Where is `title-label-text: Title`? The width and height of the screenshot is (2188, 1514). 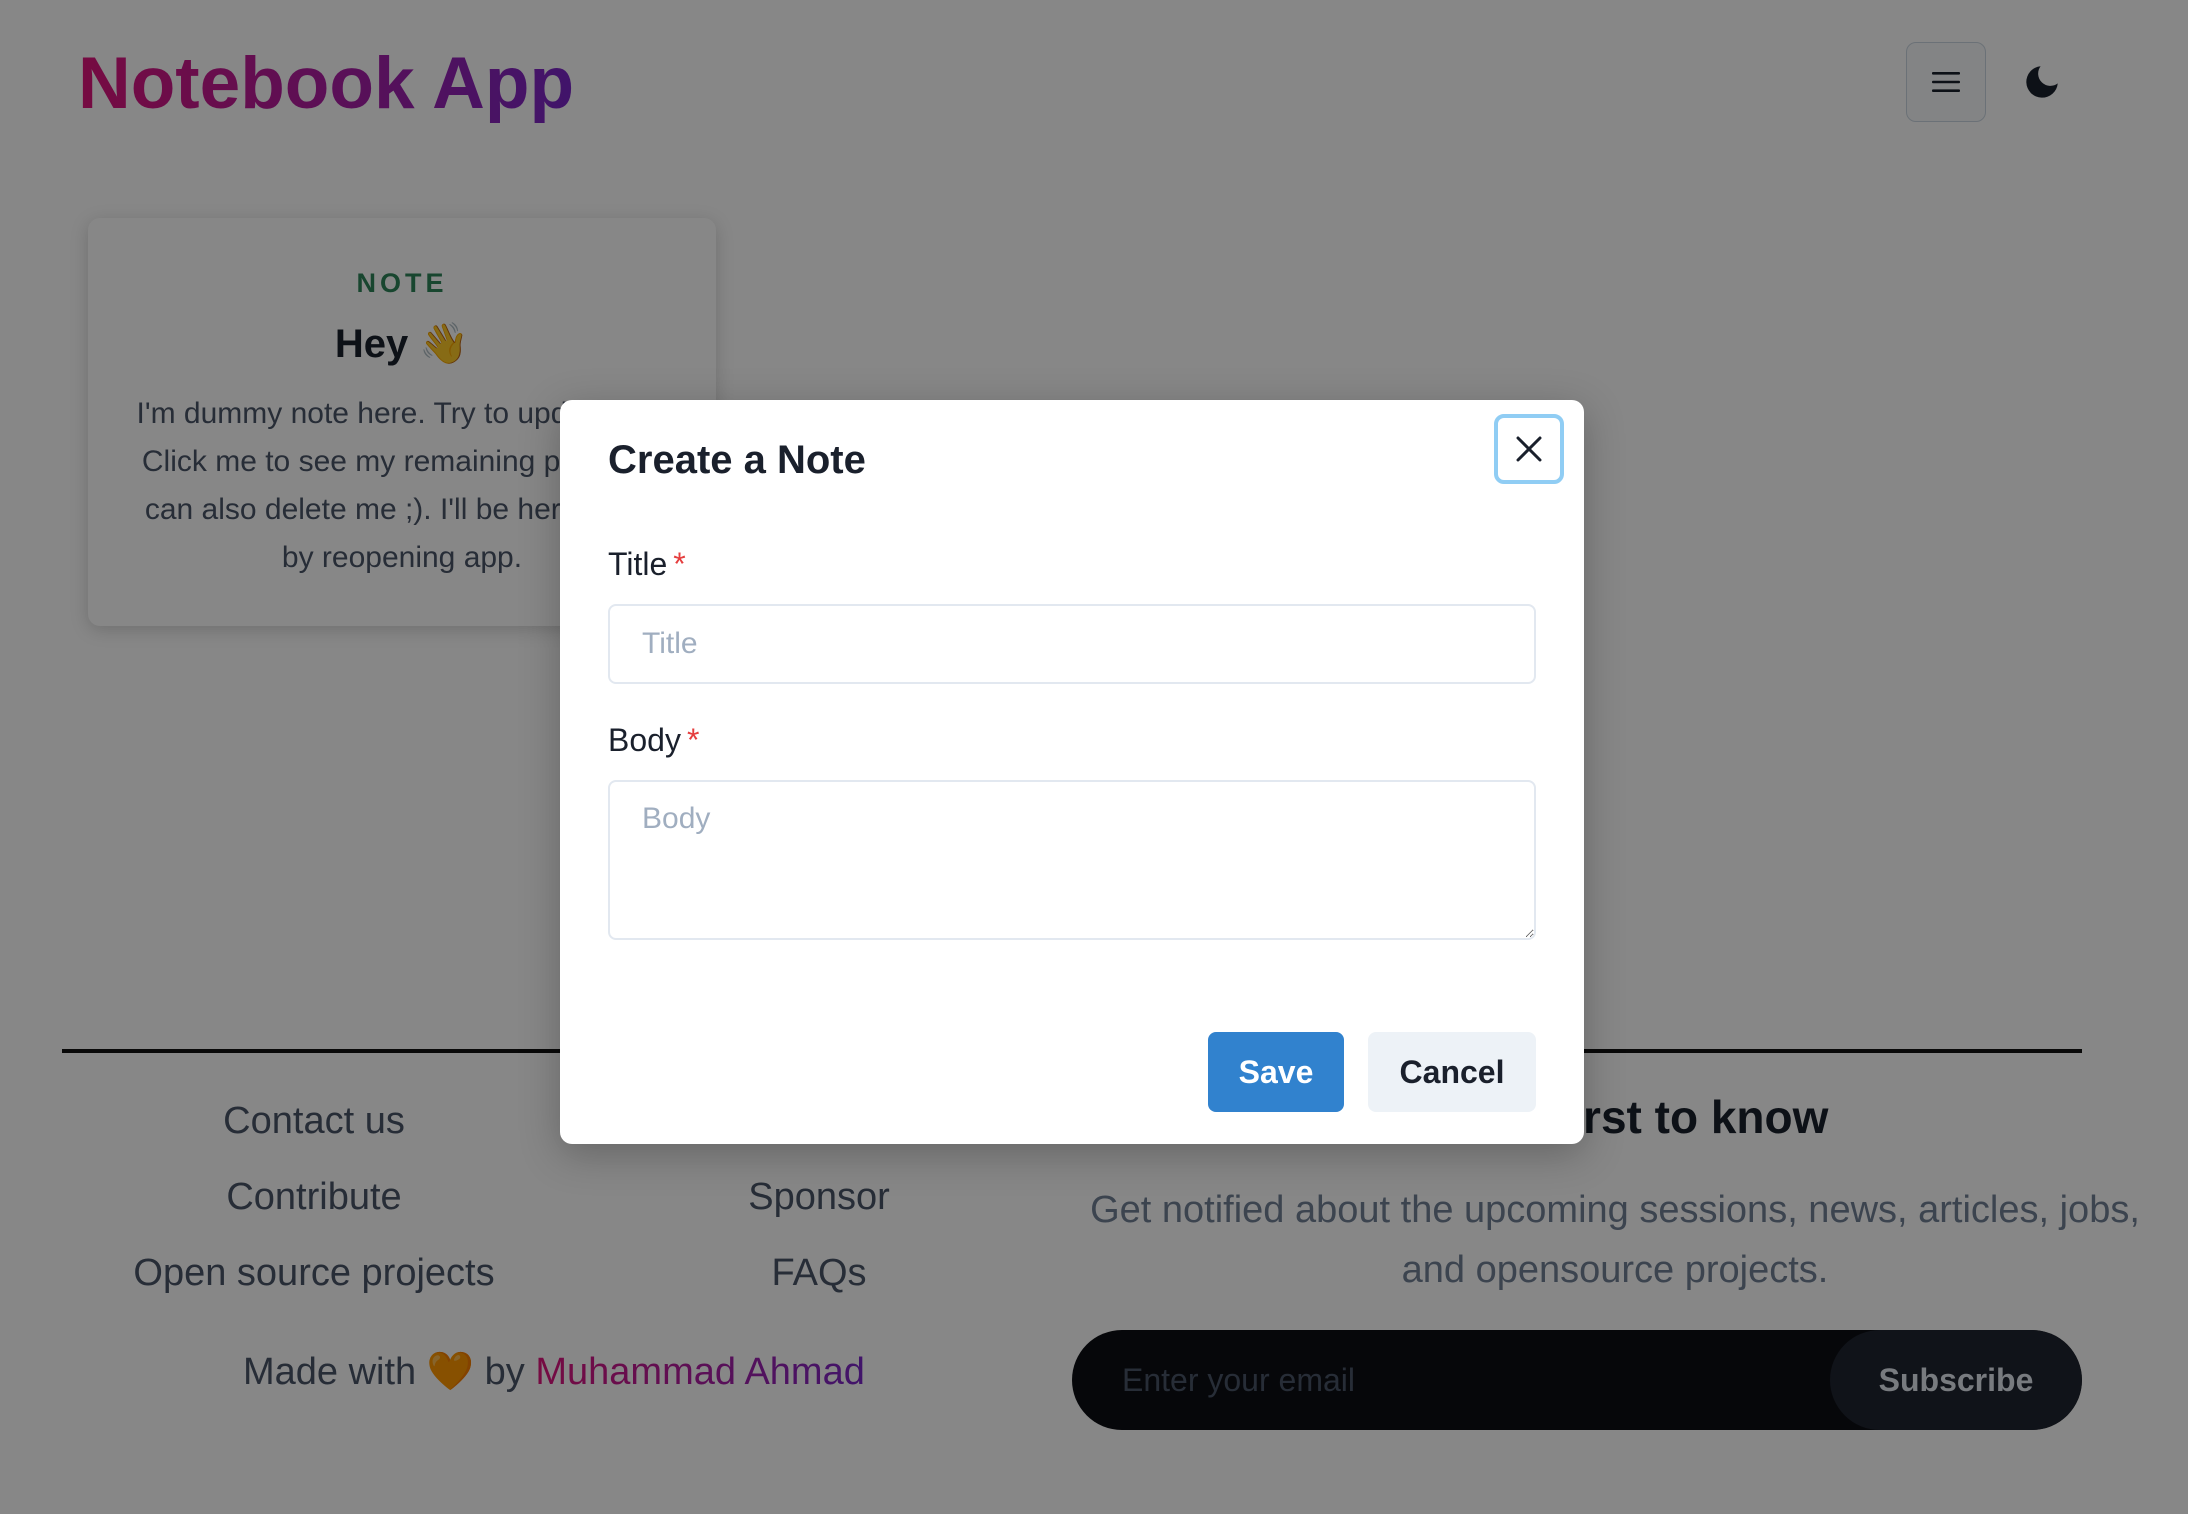 title-label-text: Title is located at coordinates (638, 564).